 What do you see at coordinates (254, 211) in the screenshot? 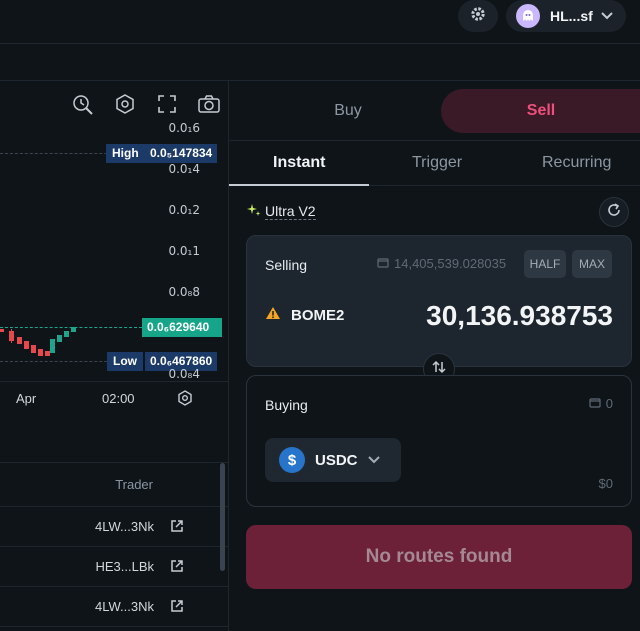
I see `sparkle-icon` at bounding box center [254, 211].